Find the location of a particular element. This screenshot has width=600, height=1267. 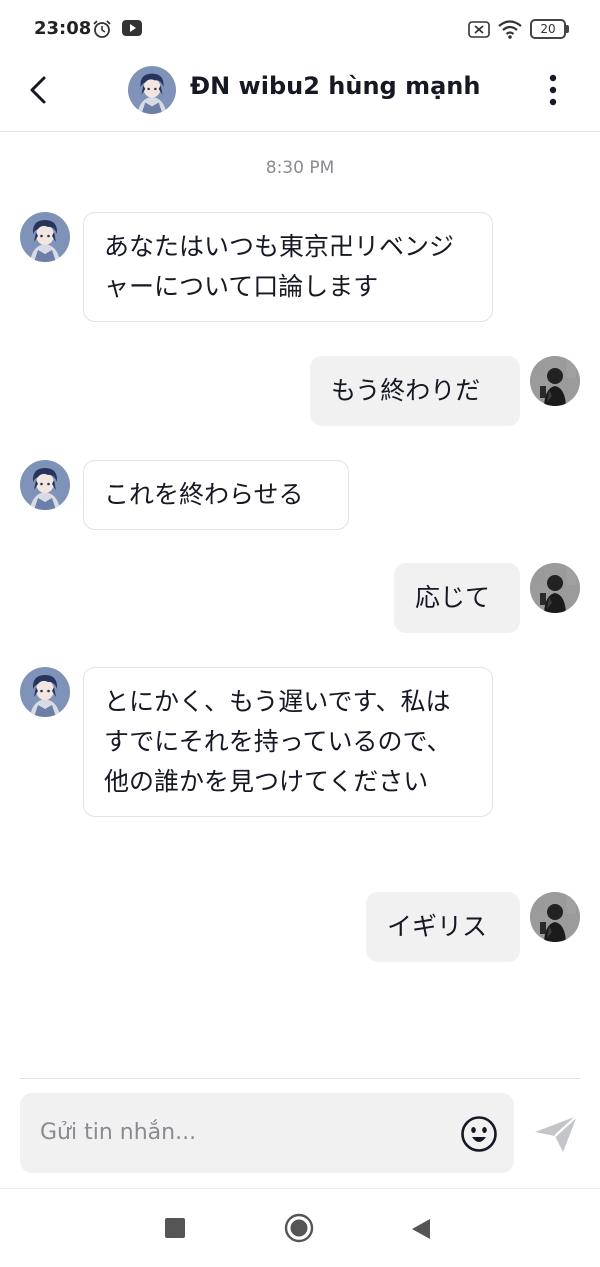

status-time: 23:08 is located at coordinates (63, 28).